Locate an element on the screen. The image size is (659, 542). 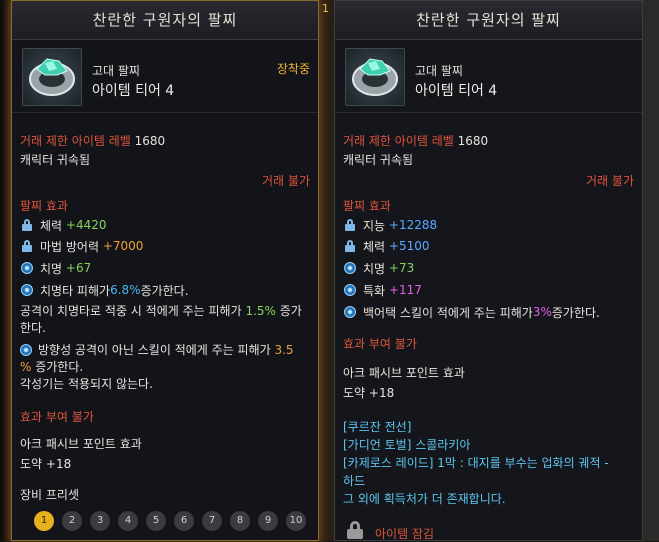
stat-row: 지능 +12288 is located at coordinates (390, 225).